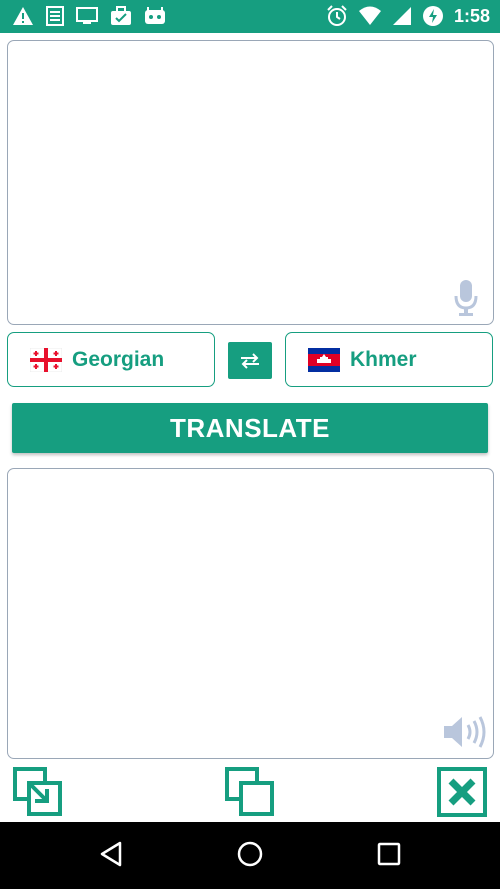 Image resolution: width=500 pixels, height=889 pixels. Describe the element at coordinates (118, 359) in the screenshot. I see `source-language-label: Georgian` at that location.